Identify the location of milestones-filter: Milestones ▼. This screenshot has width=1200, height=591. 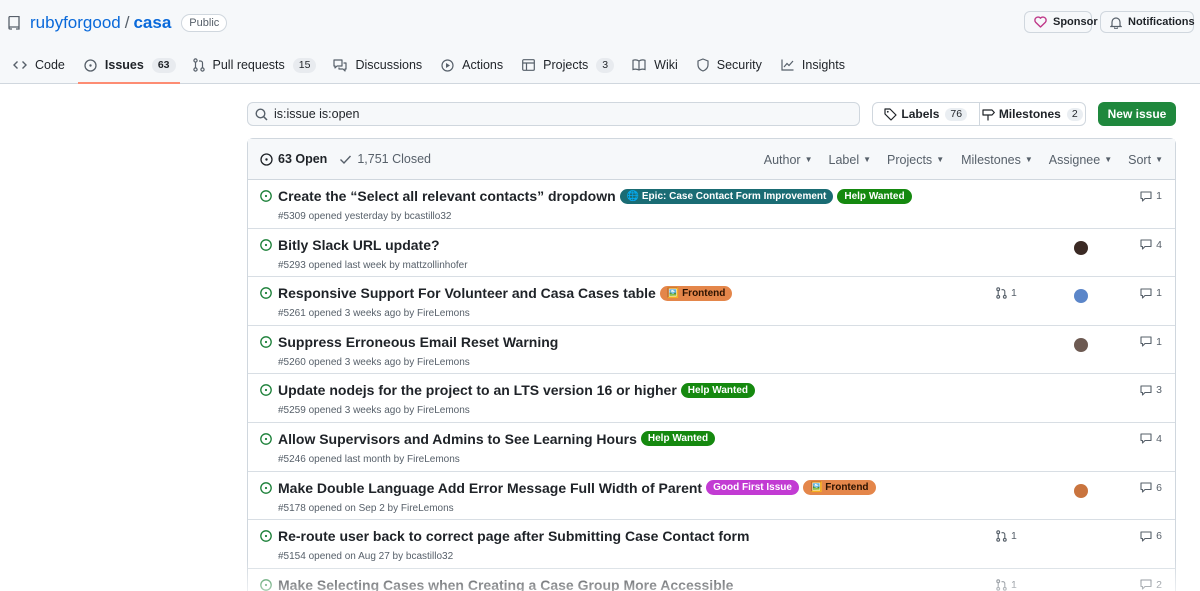
(997, 160).